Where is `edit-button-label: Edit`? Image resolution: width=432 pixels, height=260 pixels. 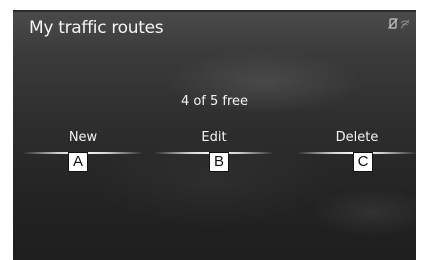 edit-button-label: Edit is located at coordinates (214, 137).